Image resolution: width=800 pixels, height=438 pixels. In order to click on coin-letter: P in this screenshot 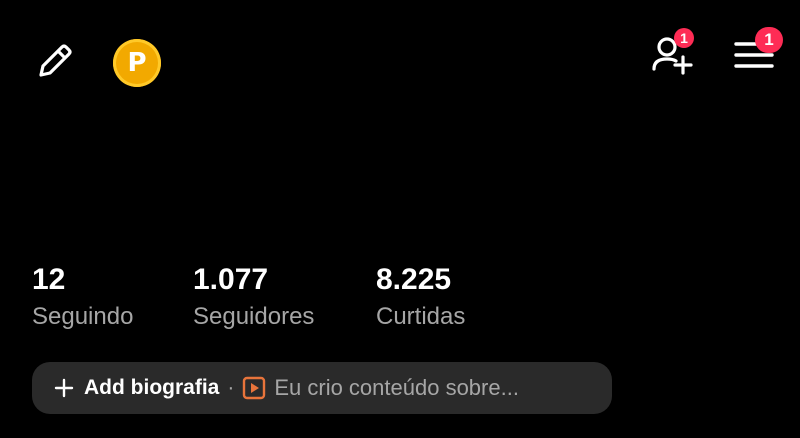, I will do `click(137, 63)`.